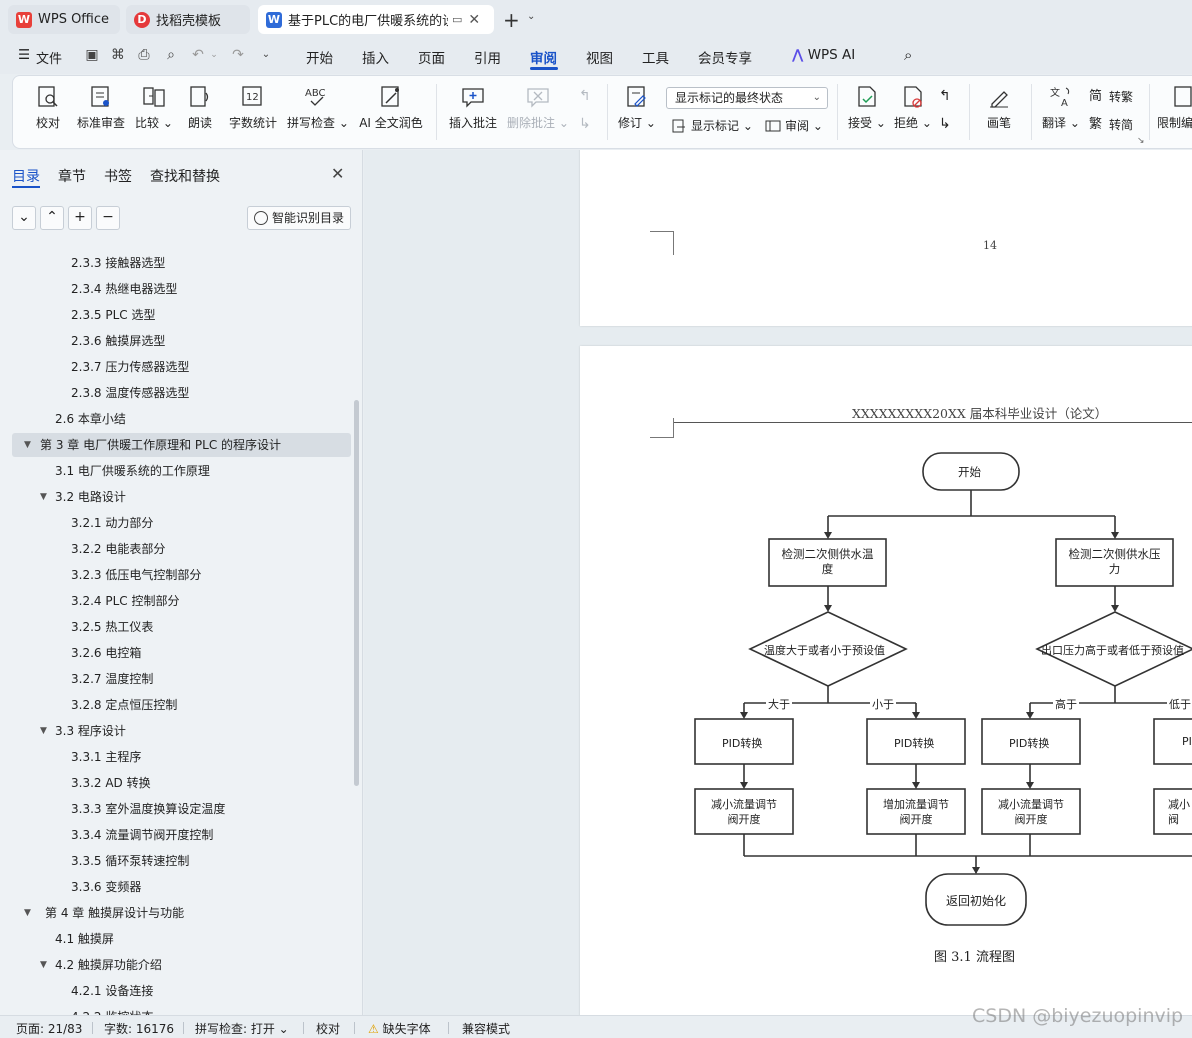 The image size is (1192, 1038). What do you see at coordinates (154, 107) in the screenshot?
I see `compare-button: 比较 ⌄` at bounding box center [154, 107].